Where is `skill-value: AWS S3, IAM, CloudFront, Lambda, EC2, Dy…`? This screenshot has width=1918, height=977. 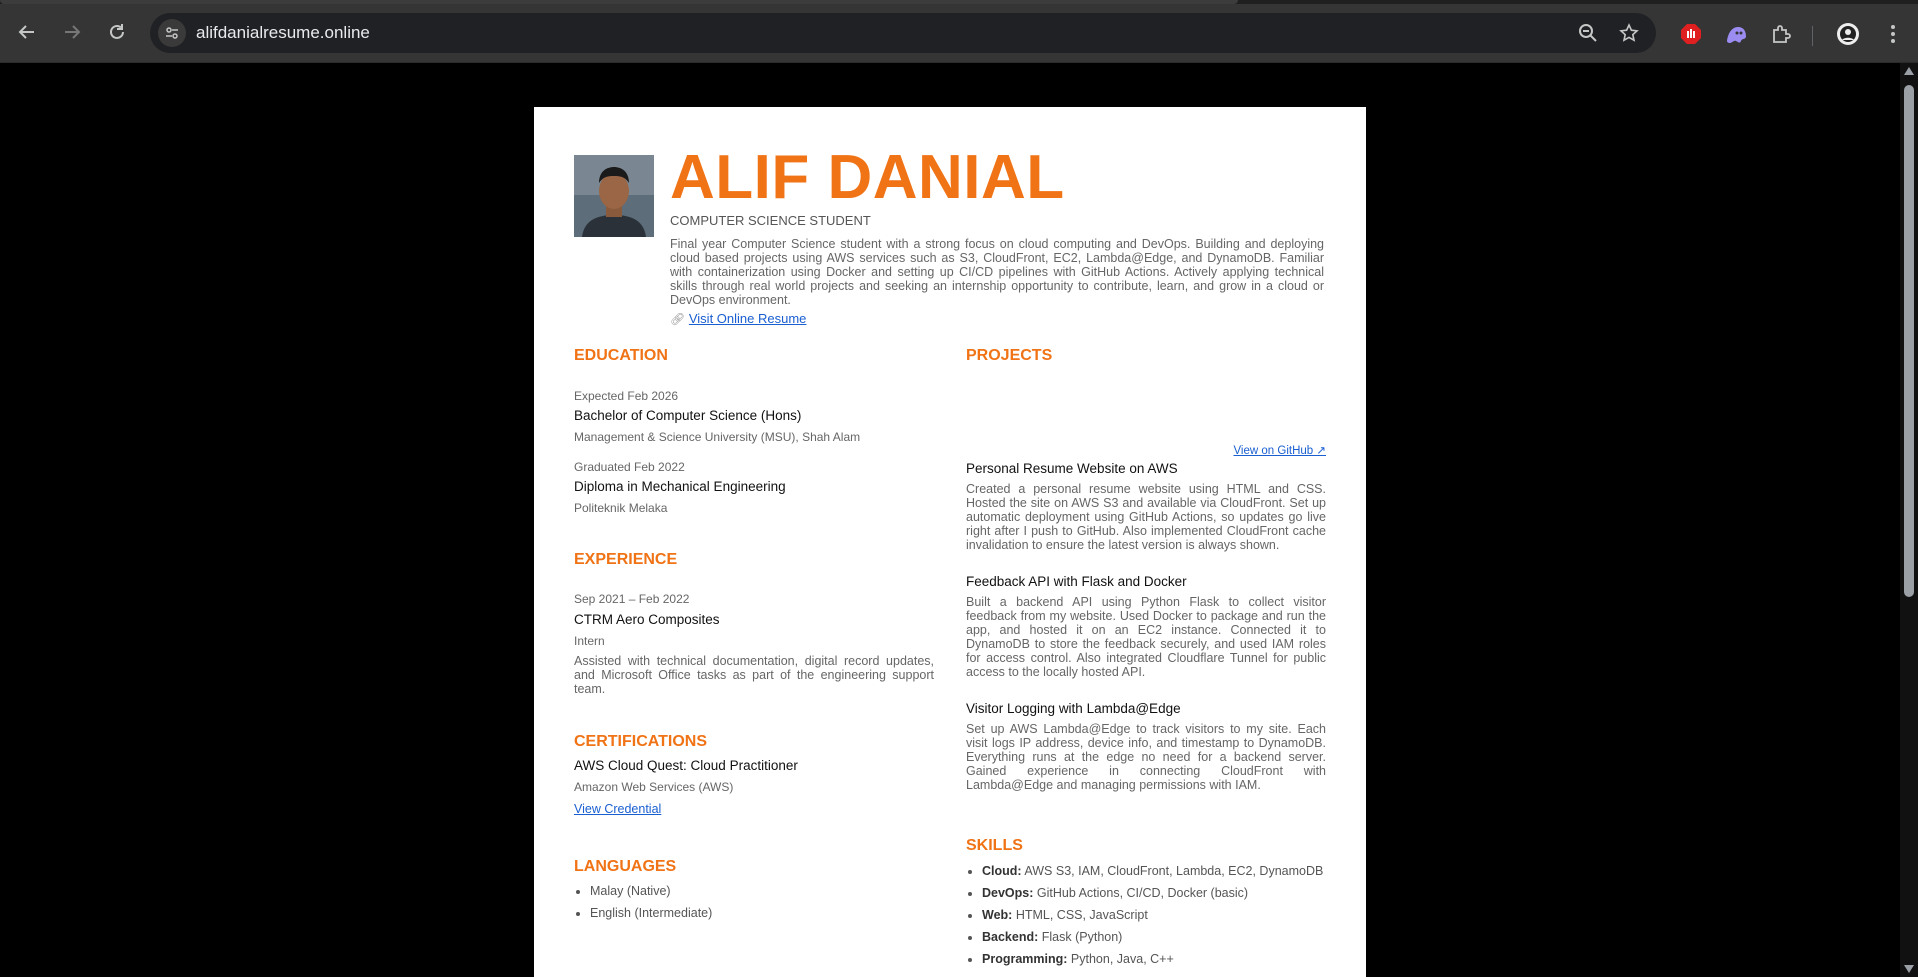
skill-value: AWS S3, IAM, CloudFront, Lambda, EC2, Dy… is located at coordinates (1174, 871).